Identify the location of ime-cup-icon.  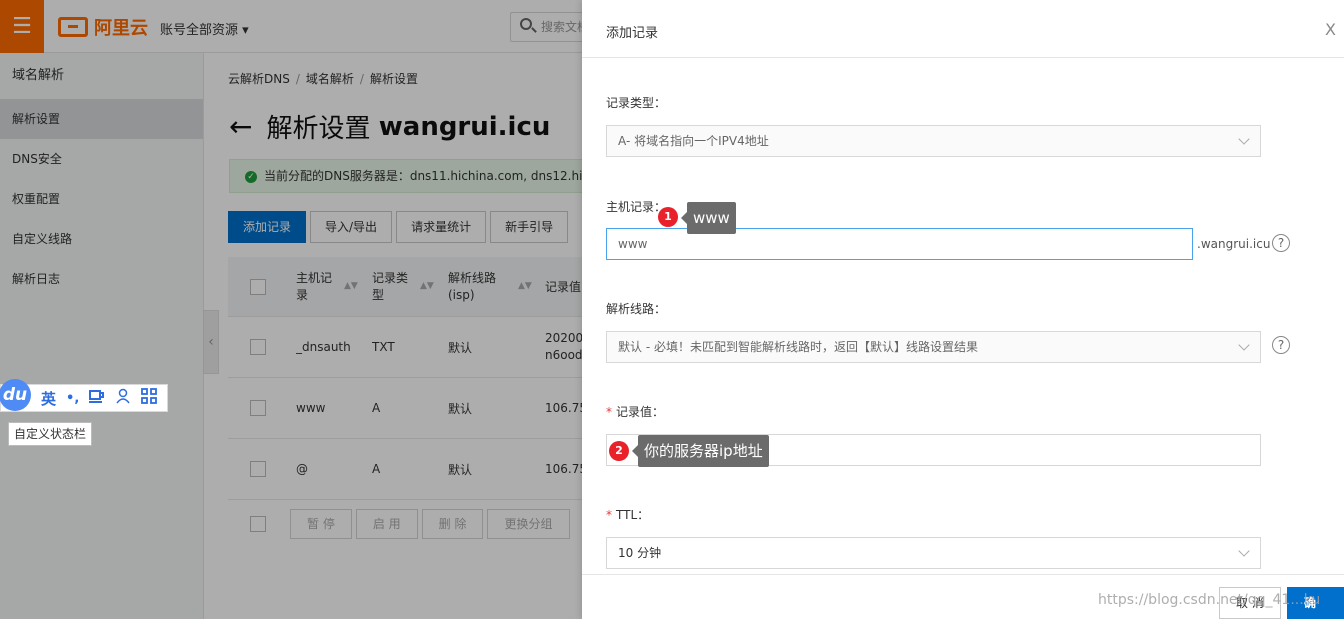
(97, 398).